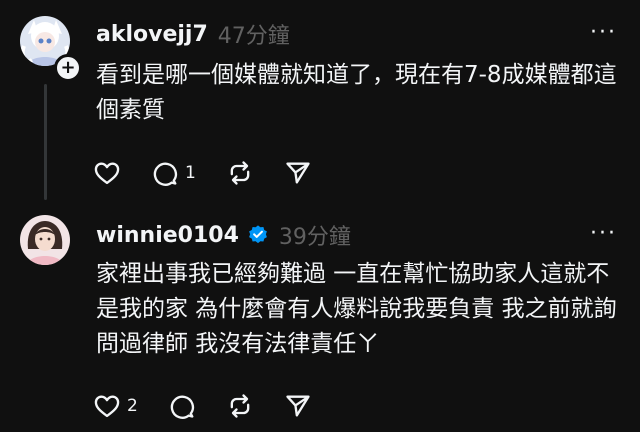 Image resolution: width=640 pixels, height=432 pixels. What do you see at coordinates (132, 406) in the screenshot?
I see `like-count: 2` at bounding box center [132, 406].